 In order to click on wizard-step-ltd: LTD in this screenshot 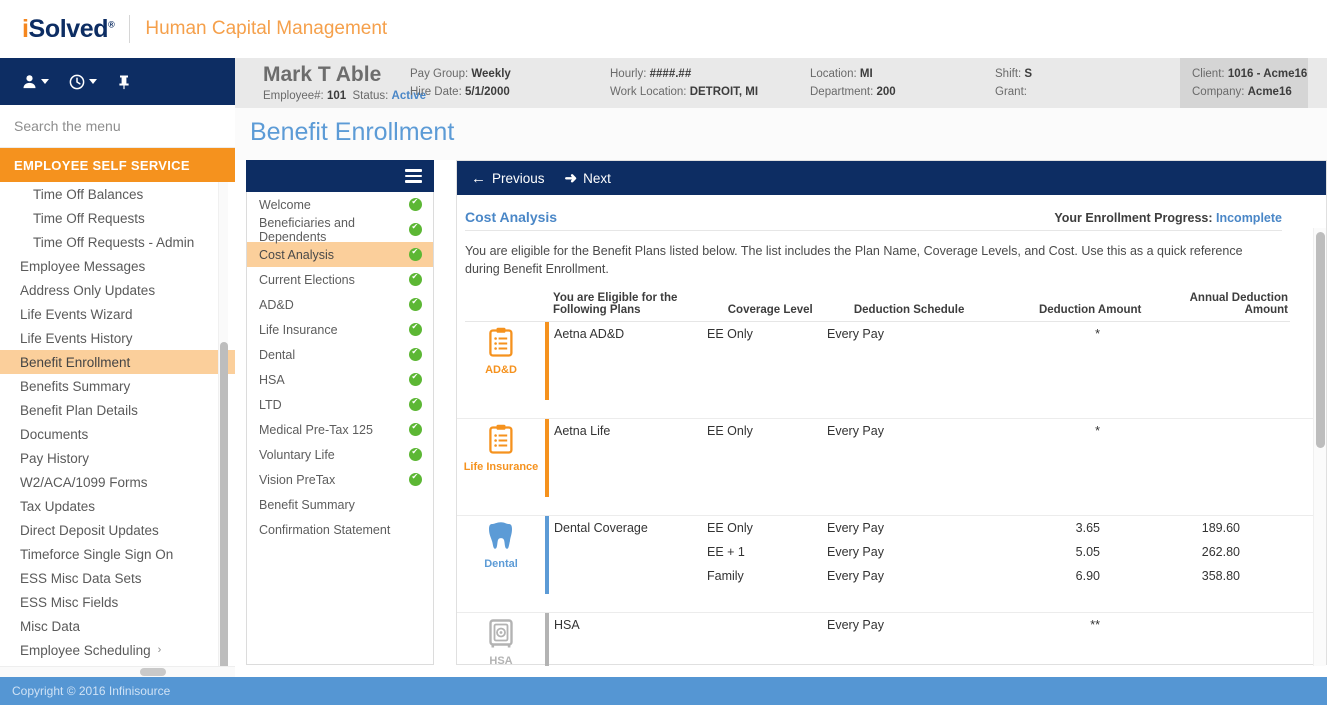, I will do `click(340, 404)`.